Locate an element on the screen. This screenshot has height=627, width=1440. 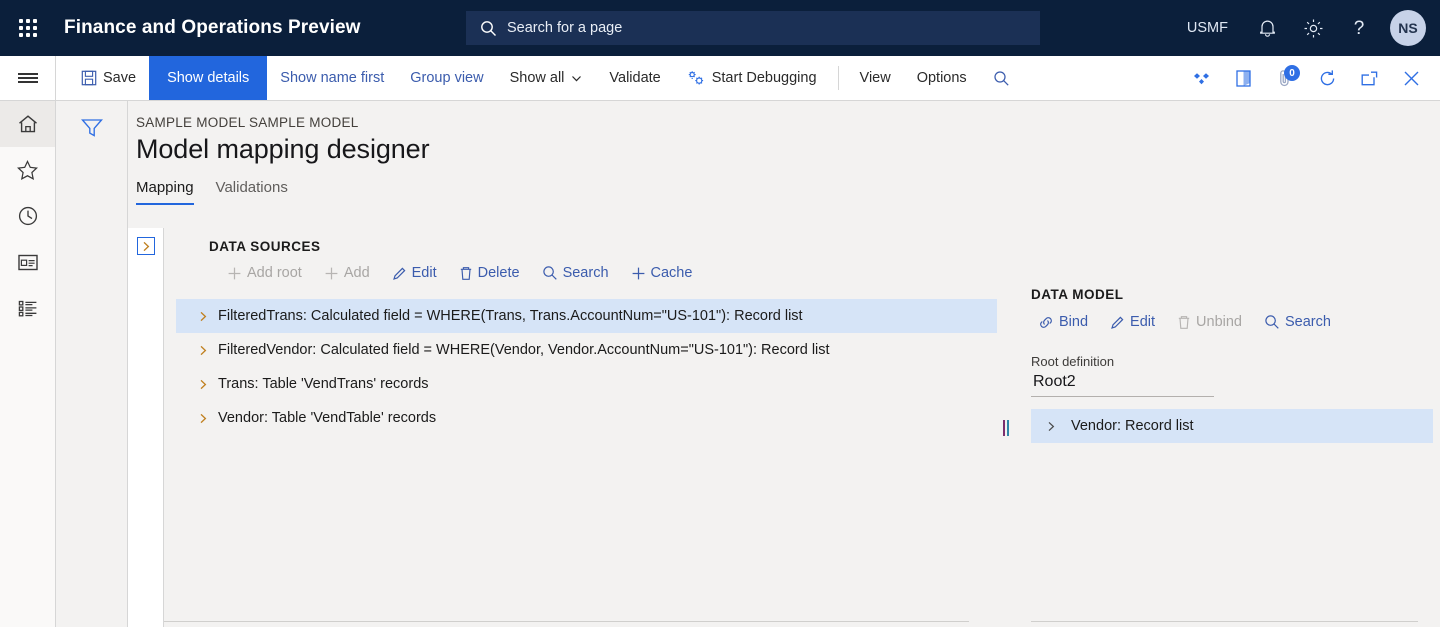
sidebar-item-workspaces is located at coordinates (27, 262).